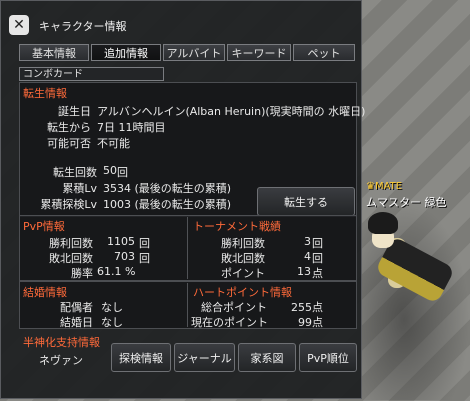  Describe the element at coordinates (243, 243) in the screenshot. I see `tournament-wins-label: 勝利回数` at that location.